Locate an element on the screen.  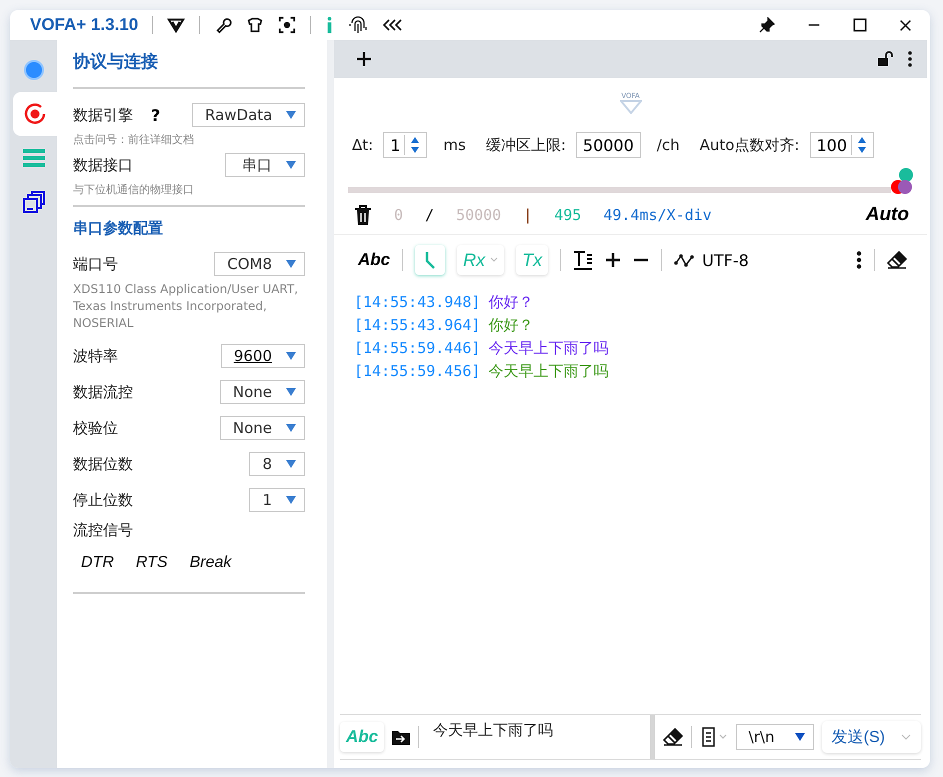
logo-icon is located at coordinates (176, 25).